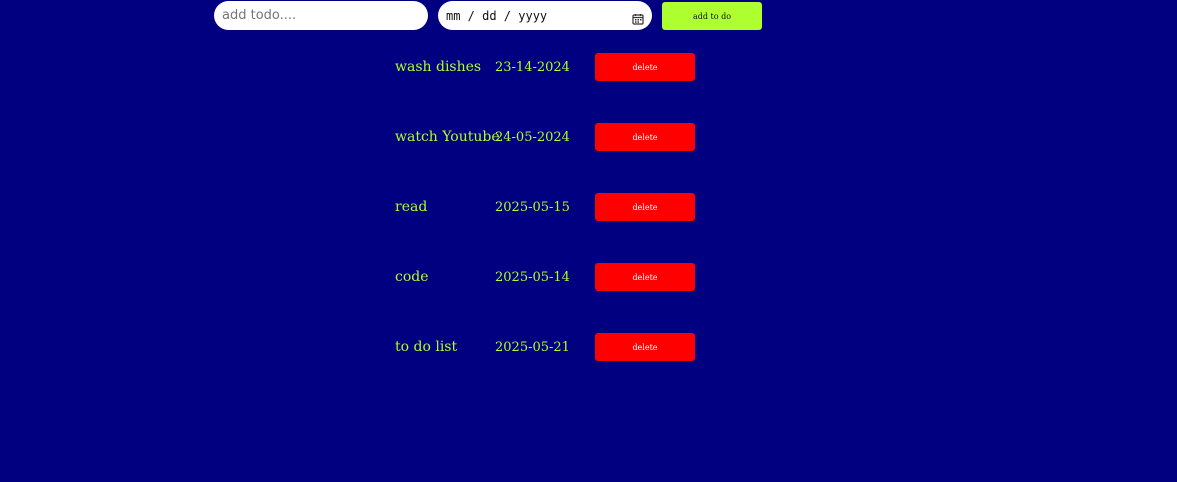 The width and height of the screenshot is (1177, 482). I want to click on add-todo-button: add to do, so click(712, 16).